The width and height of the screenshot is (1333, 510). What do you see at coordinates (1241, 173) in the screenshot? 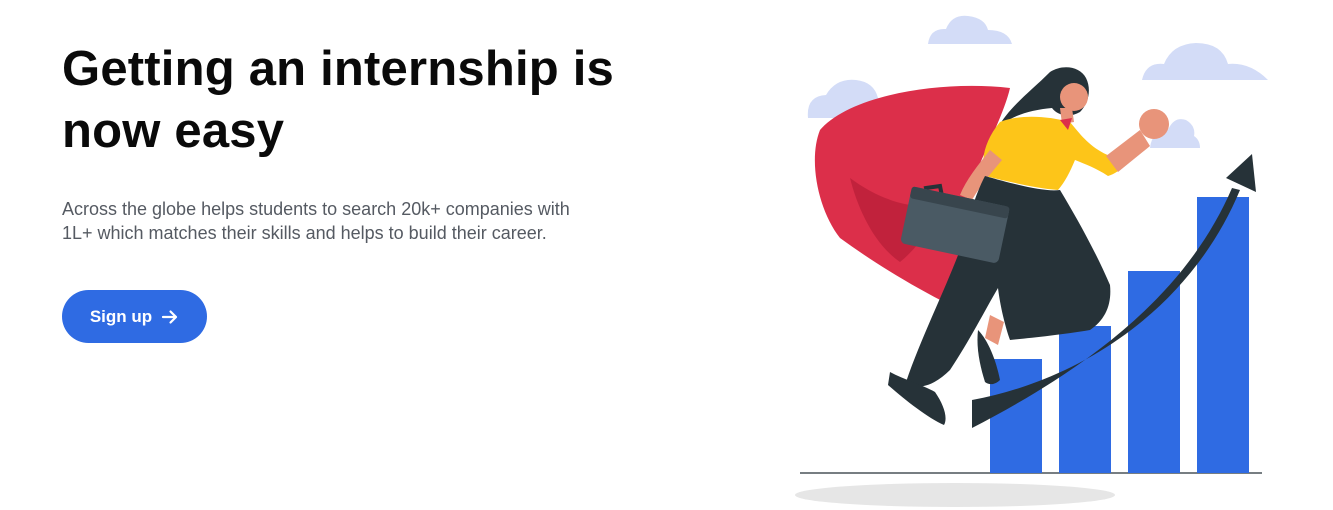
I see `growth-arrow-head` at bounding box center [1241, 173].